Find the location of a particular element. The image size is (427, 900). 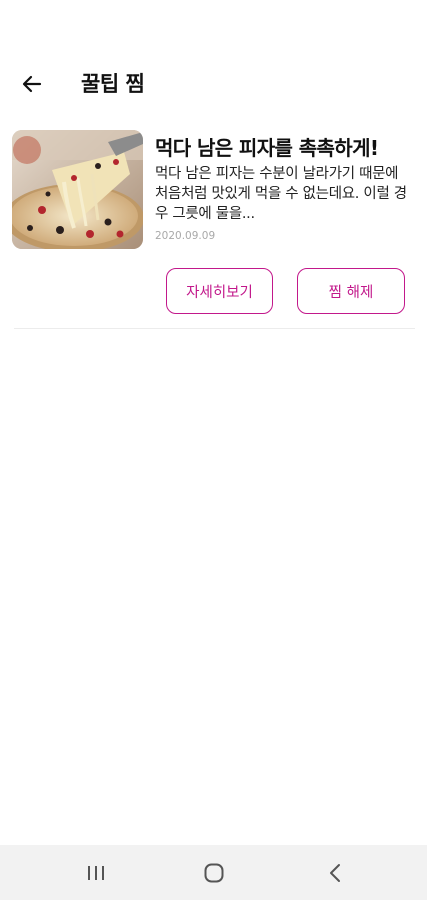

pizza-photo is located at coordinates (77, 189).